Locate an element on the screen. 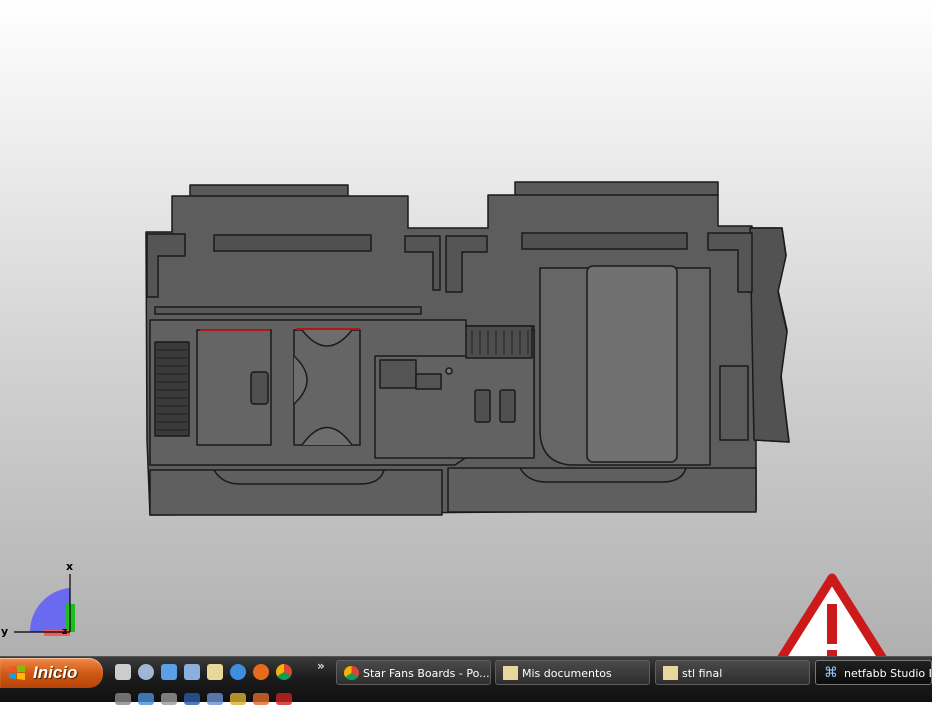  axis-label-y: y is located at coordinates (5, 631).